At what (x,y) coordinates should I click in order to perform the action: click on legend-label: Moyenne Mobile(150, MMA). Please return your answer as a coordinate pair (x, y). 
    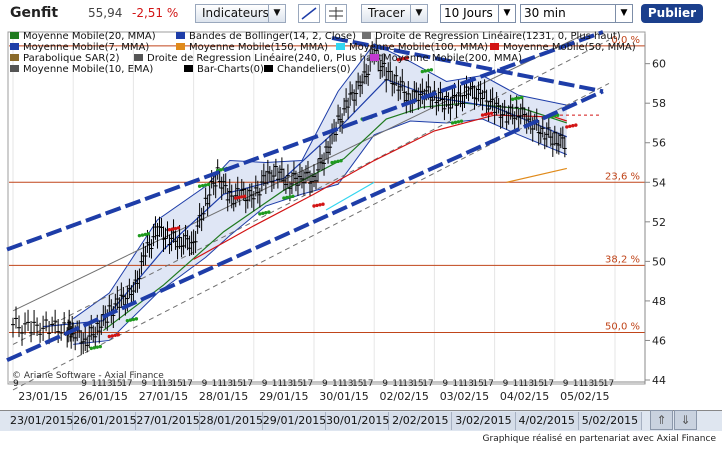
    Looking at the image, I should click on (258, 47).